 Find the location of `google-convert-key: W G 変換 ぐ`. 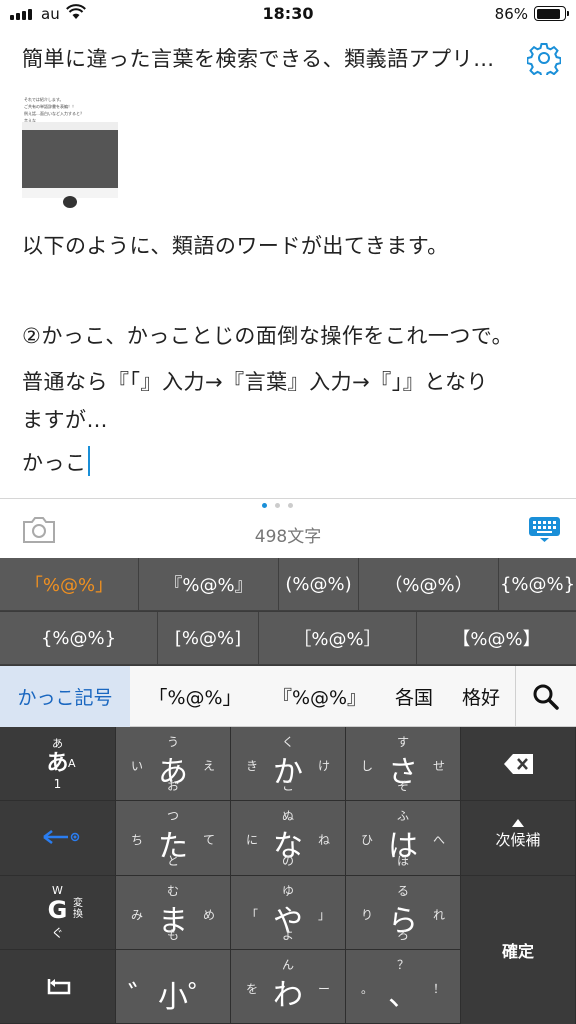

google-convert-key: W G 変換 ぐ is located at coordinates (58, 913).